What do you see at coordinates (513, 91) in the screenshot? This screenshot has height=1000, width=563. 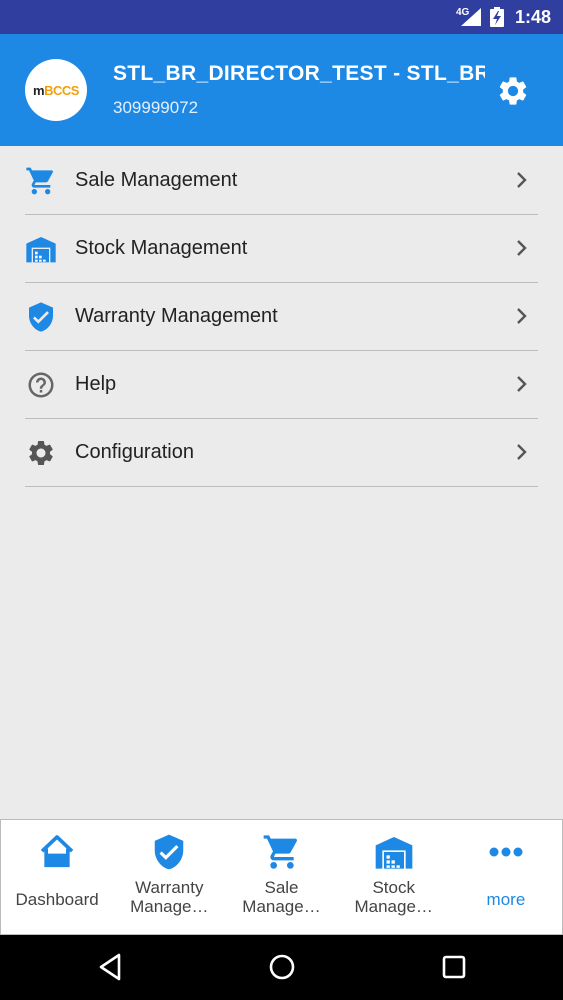 I see `settings-gear-icon` at bounding box center [513, 91].